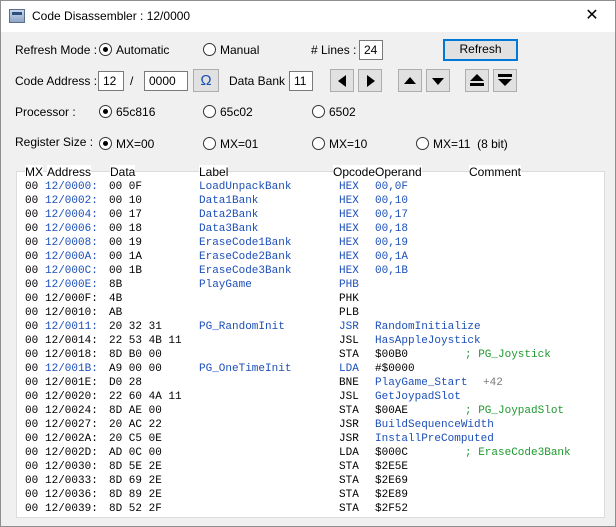 This screenshot has height=527, width=616. Describe the element at coordinates (142, 50) in the screenshot. I see `refresh-automatic-label: Automatic` at that location.